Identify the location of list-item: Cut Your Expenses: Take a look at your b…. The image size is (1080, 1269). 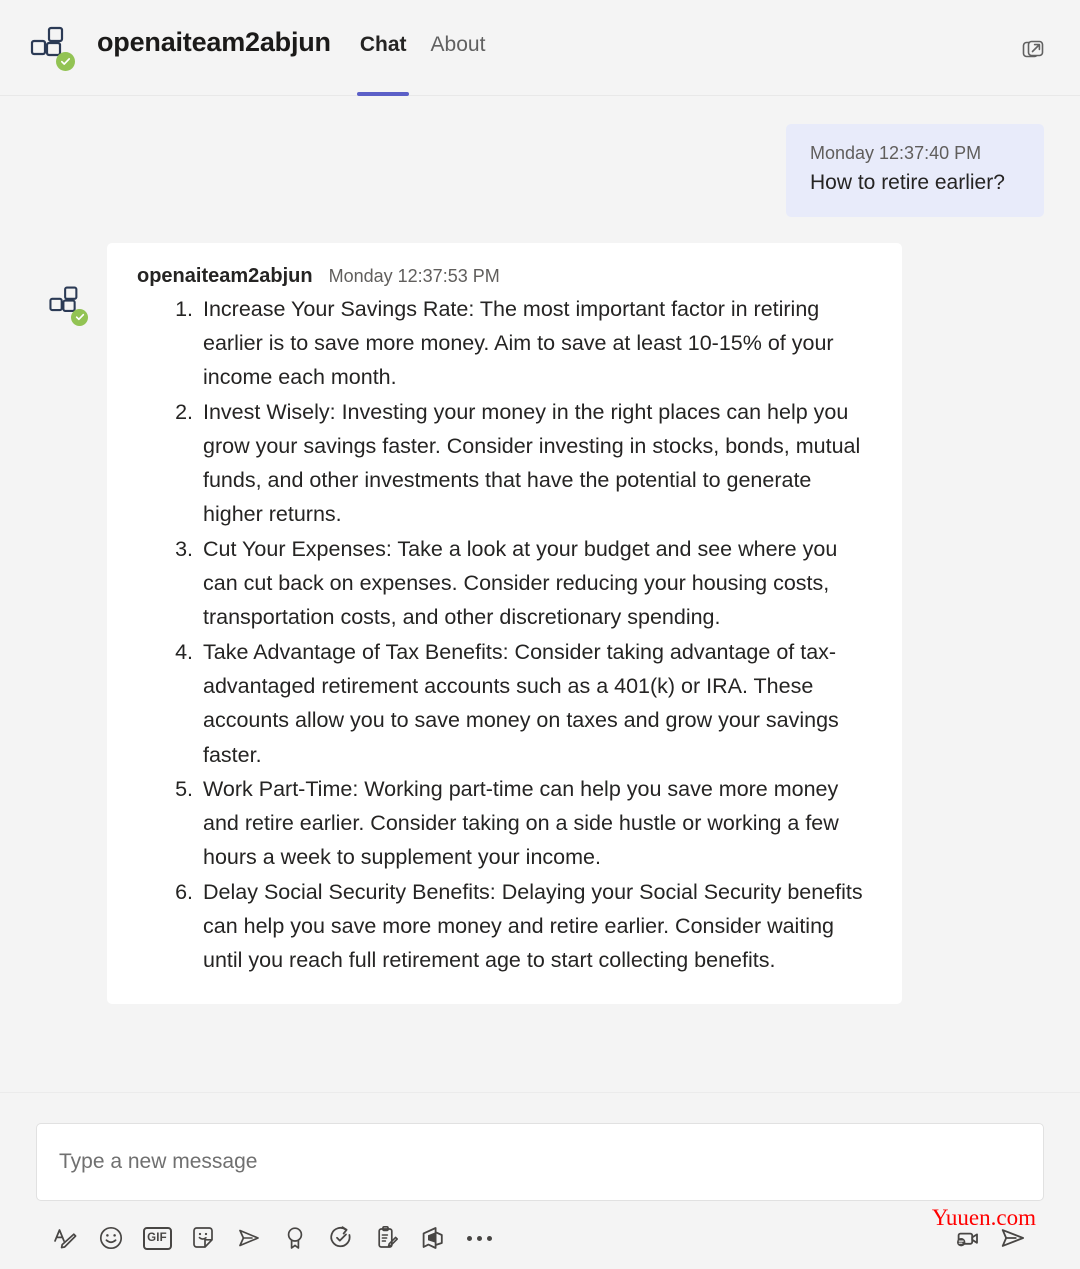
(537, 583).